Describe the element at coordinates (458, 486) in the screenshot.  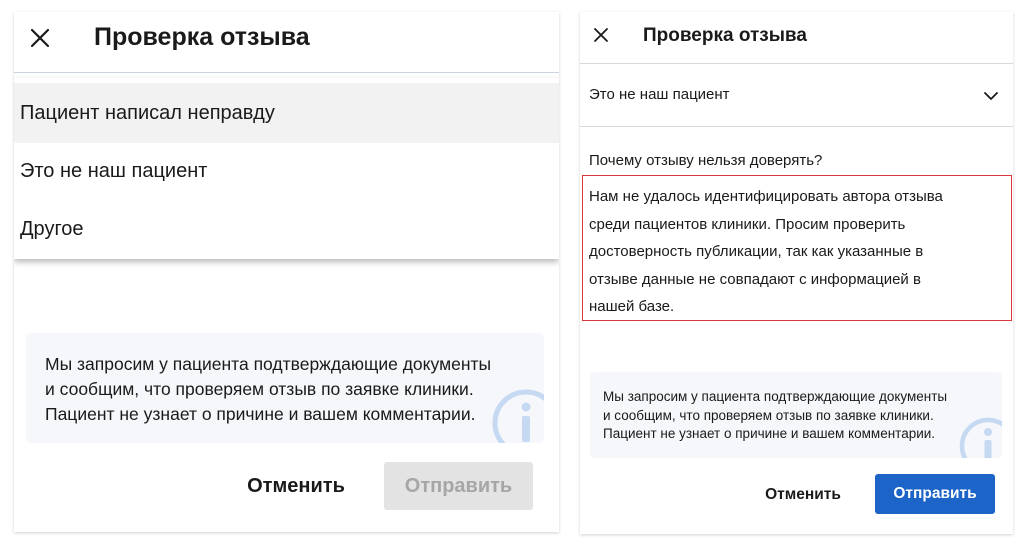
I see `send-button-disabled: Отправить` at that location.